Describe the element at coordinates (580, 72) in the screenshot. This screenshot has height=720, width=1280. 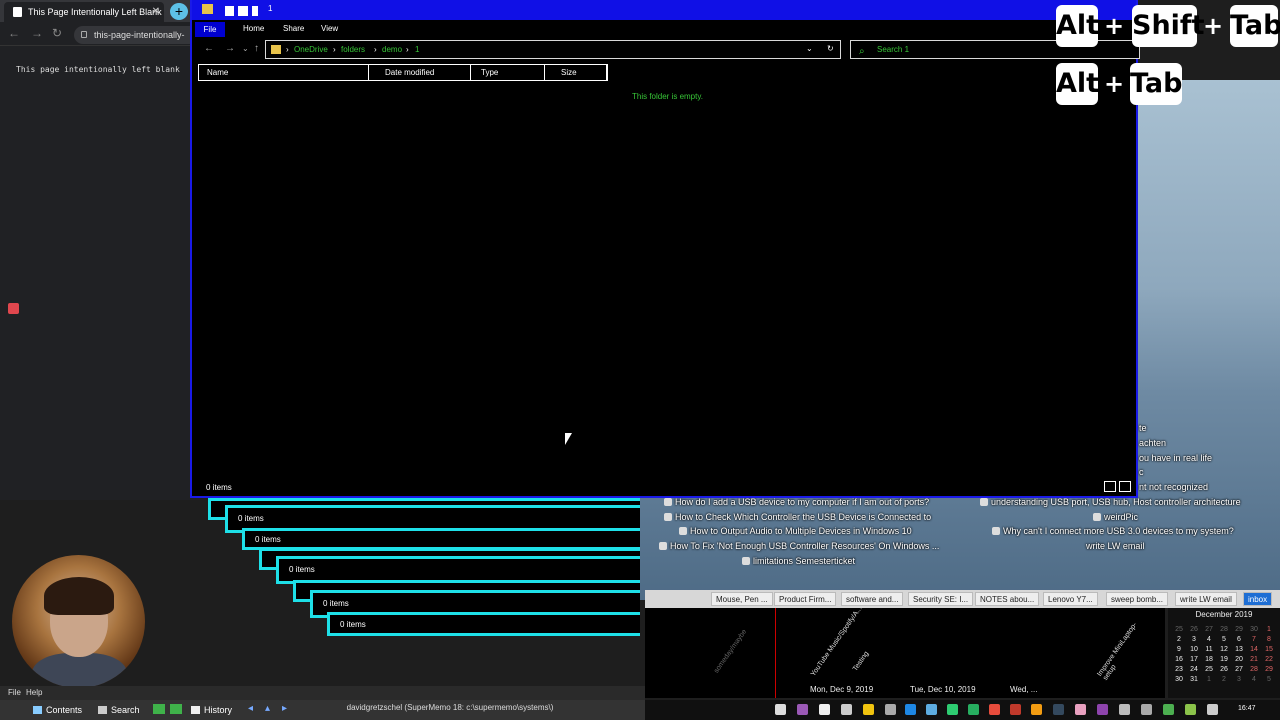
I see `column-header-size: Size` at that location.